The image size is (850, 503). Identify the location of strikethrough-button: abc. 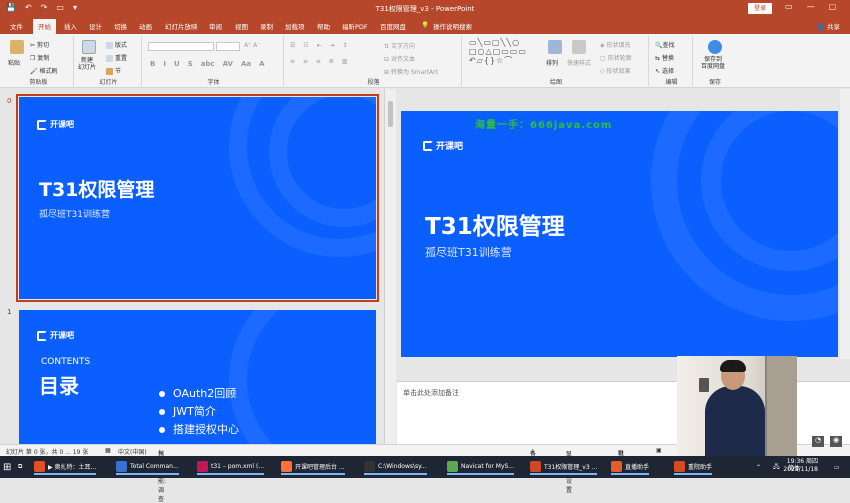
(208, 64).